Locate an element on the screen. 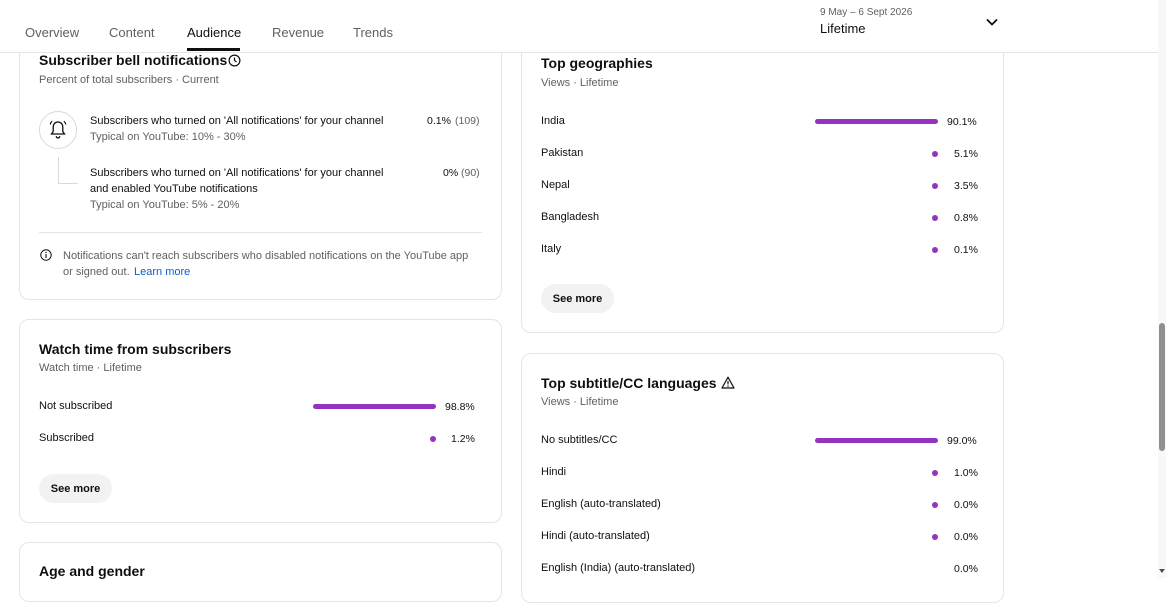 This screenshot has height=603, width=1166. learn-more-link: Learn more is located at coordinates (162, 272).